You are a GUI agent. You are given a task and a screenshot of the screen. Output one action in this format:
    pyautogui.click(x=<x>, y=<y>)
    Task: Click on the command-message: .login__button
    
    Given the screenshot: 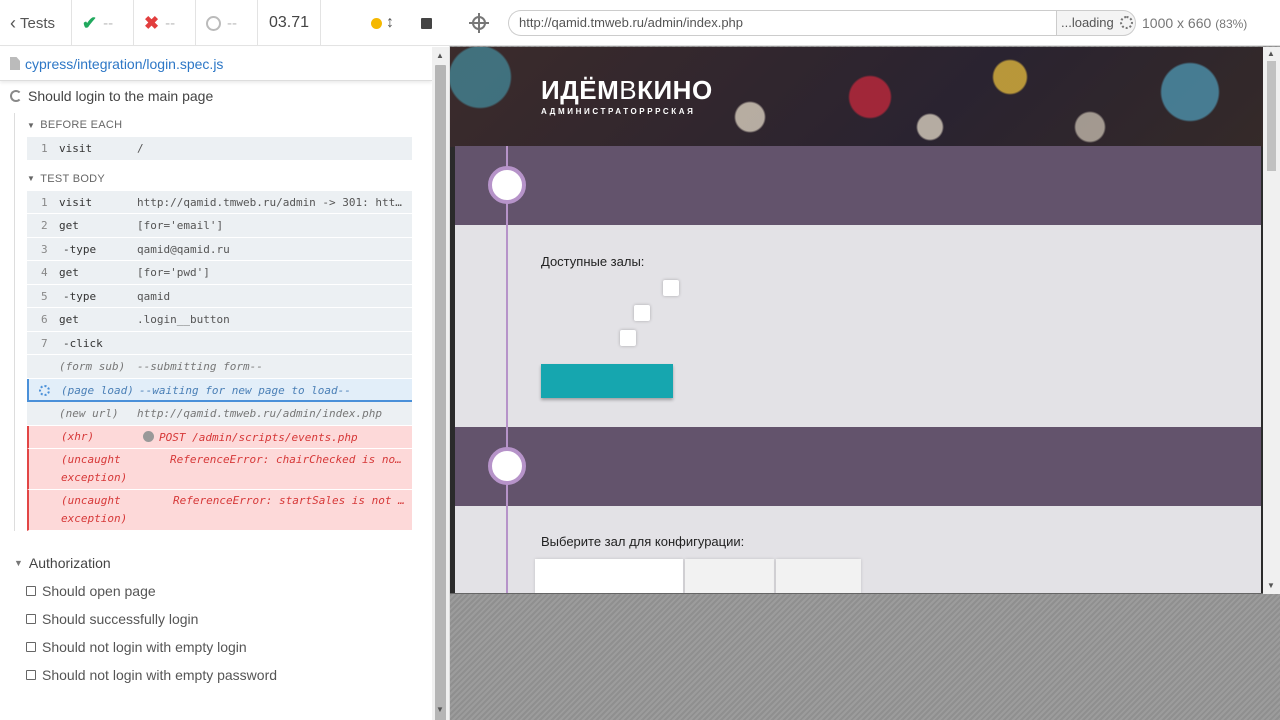 What is the action you would take?
    pyautogui.click(x=274, y=317)
    